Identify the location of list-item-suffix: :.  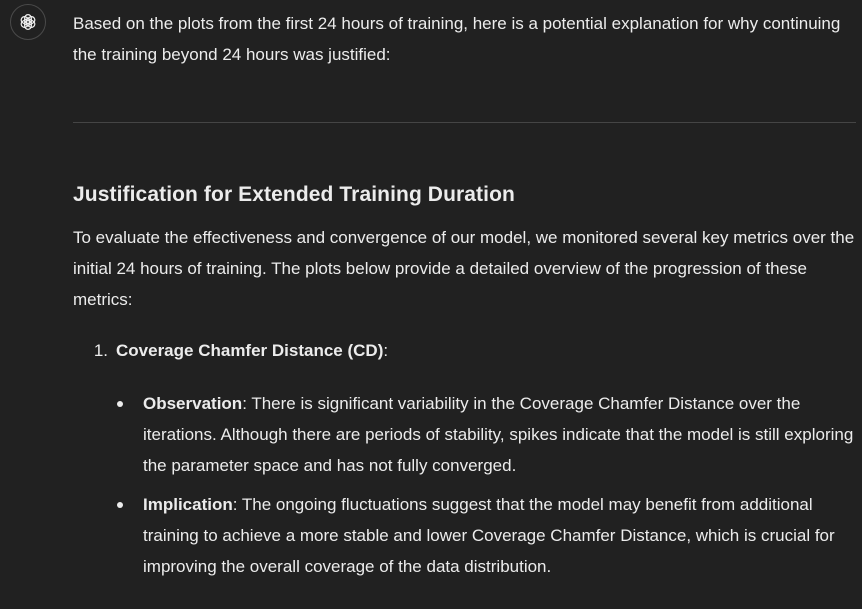
(386, 350).